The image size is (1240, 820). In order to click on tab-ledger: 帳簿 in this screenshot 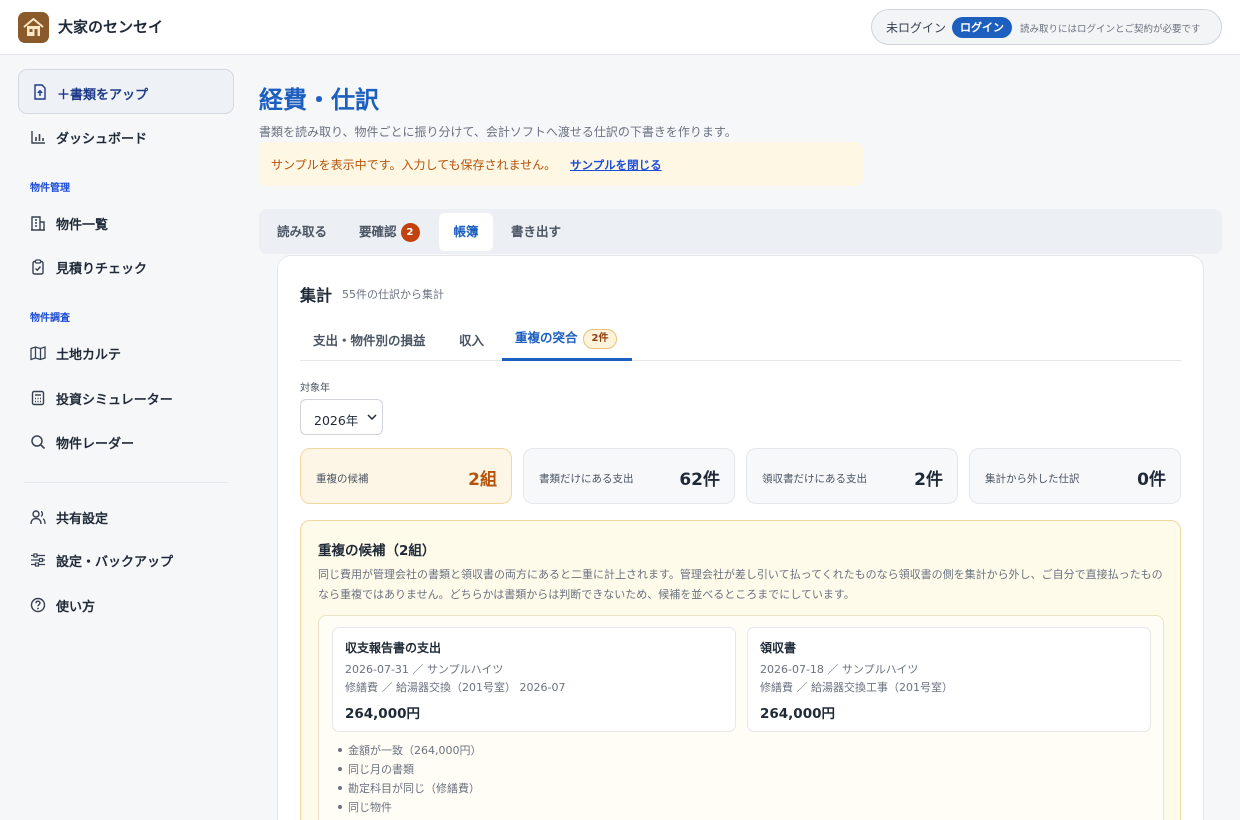, I will do `click(466, 232)`.